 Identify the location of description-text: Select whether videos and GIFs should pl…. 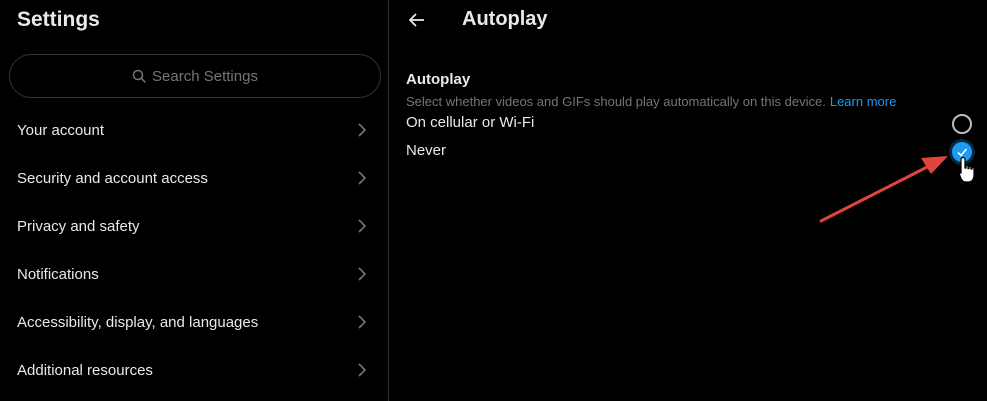
(616, 101).